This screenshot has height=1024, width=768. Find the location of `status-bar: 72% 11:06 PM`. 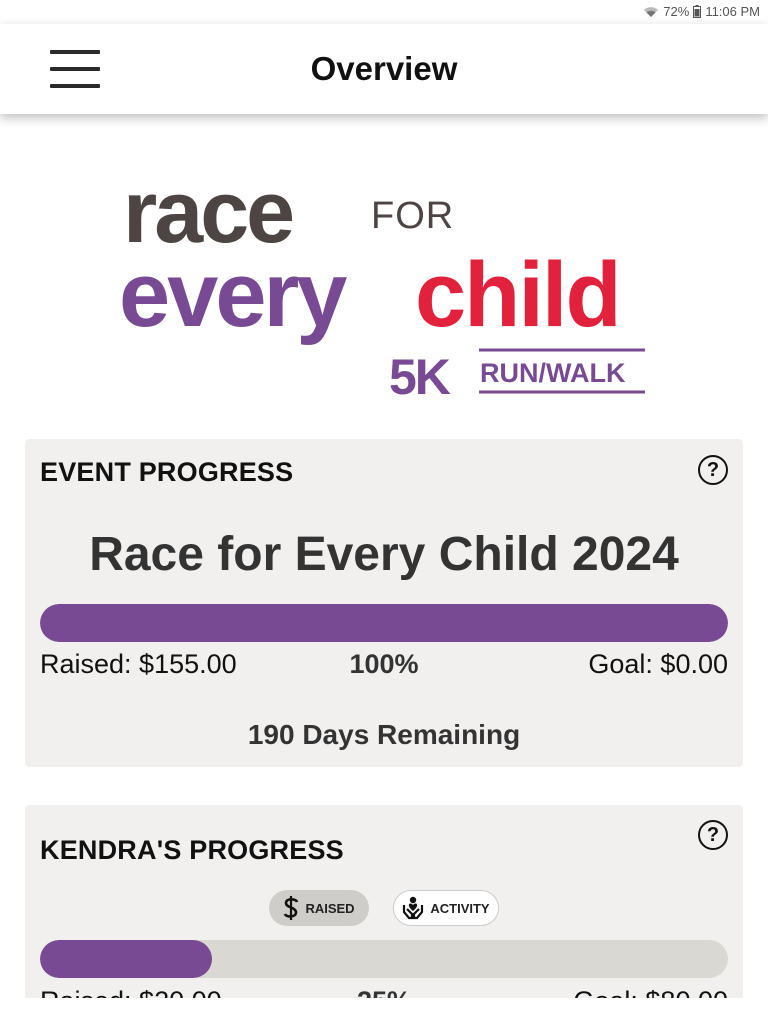

status-bar: 72% 11:06 PM is located at coordinates (384, 12).